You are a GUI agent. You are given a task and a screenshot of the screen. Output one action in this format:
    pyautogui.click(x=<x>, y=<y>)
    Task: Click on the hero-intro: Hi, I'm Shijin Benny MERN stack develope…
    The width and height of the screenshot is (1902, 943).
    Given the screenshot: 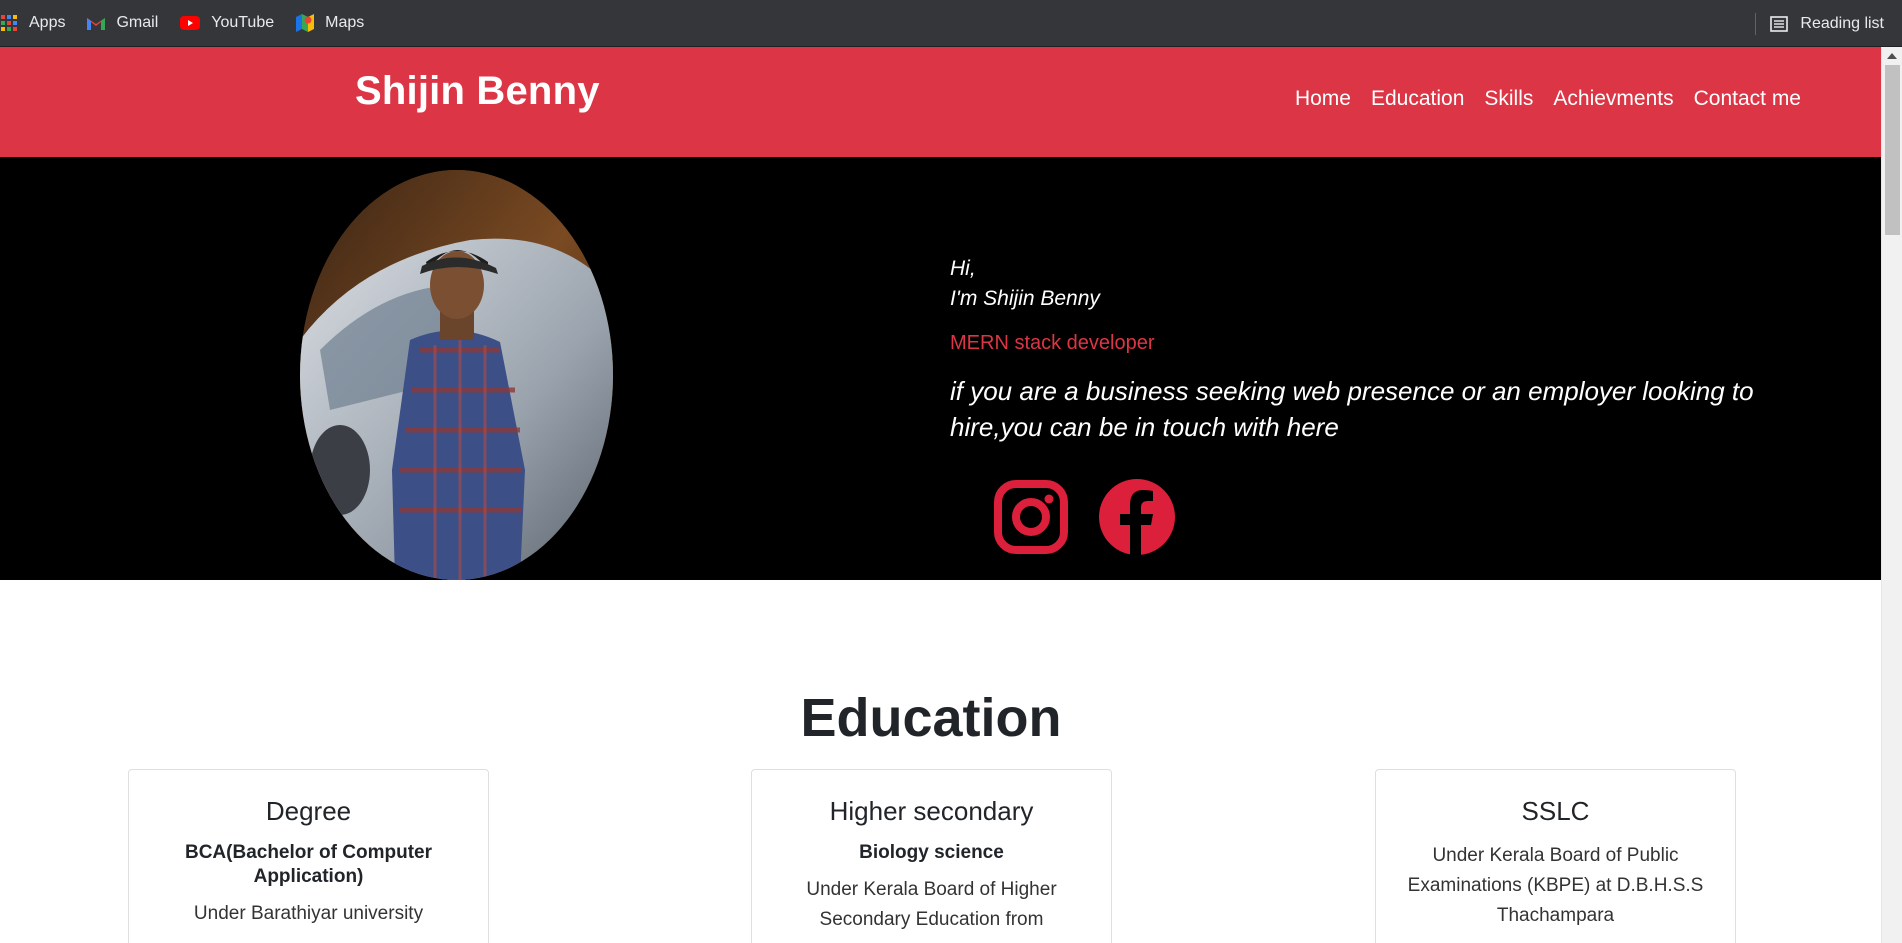 What is the action you would take?
    pyautogui.click(x=1400, y=349)
    